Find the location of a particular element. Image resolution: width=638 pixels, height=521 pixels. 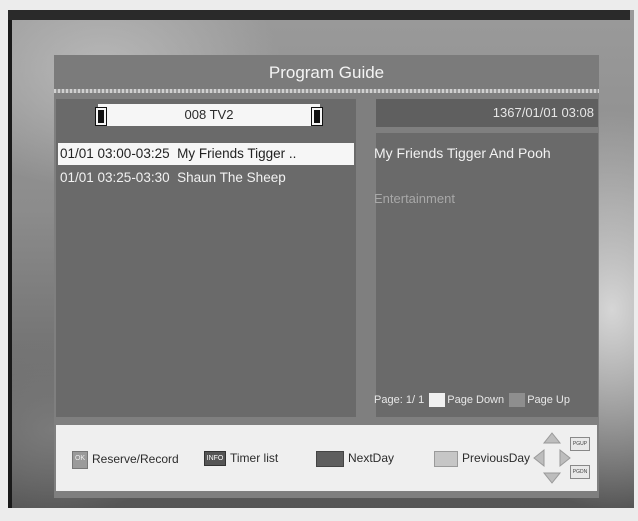

page-indicator: Page: 1/ 1 Page Down Page Up is located at coordinates (472, 400).